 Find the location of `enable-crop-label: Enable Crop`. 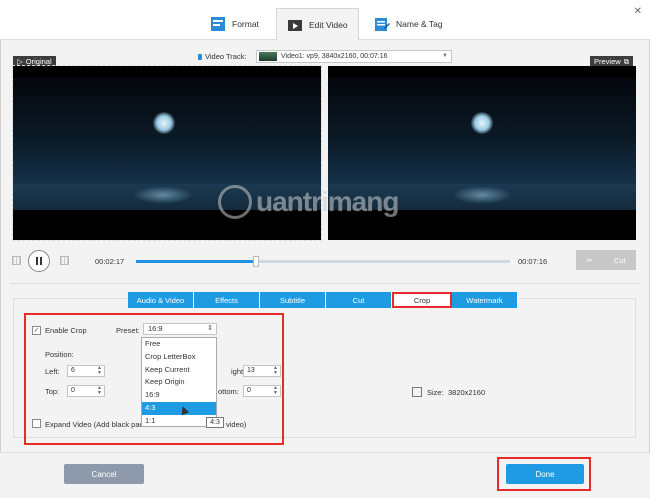

enable-crop-label: Enable Crop is located at coordinates (66, 330).